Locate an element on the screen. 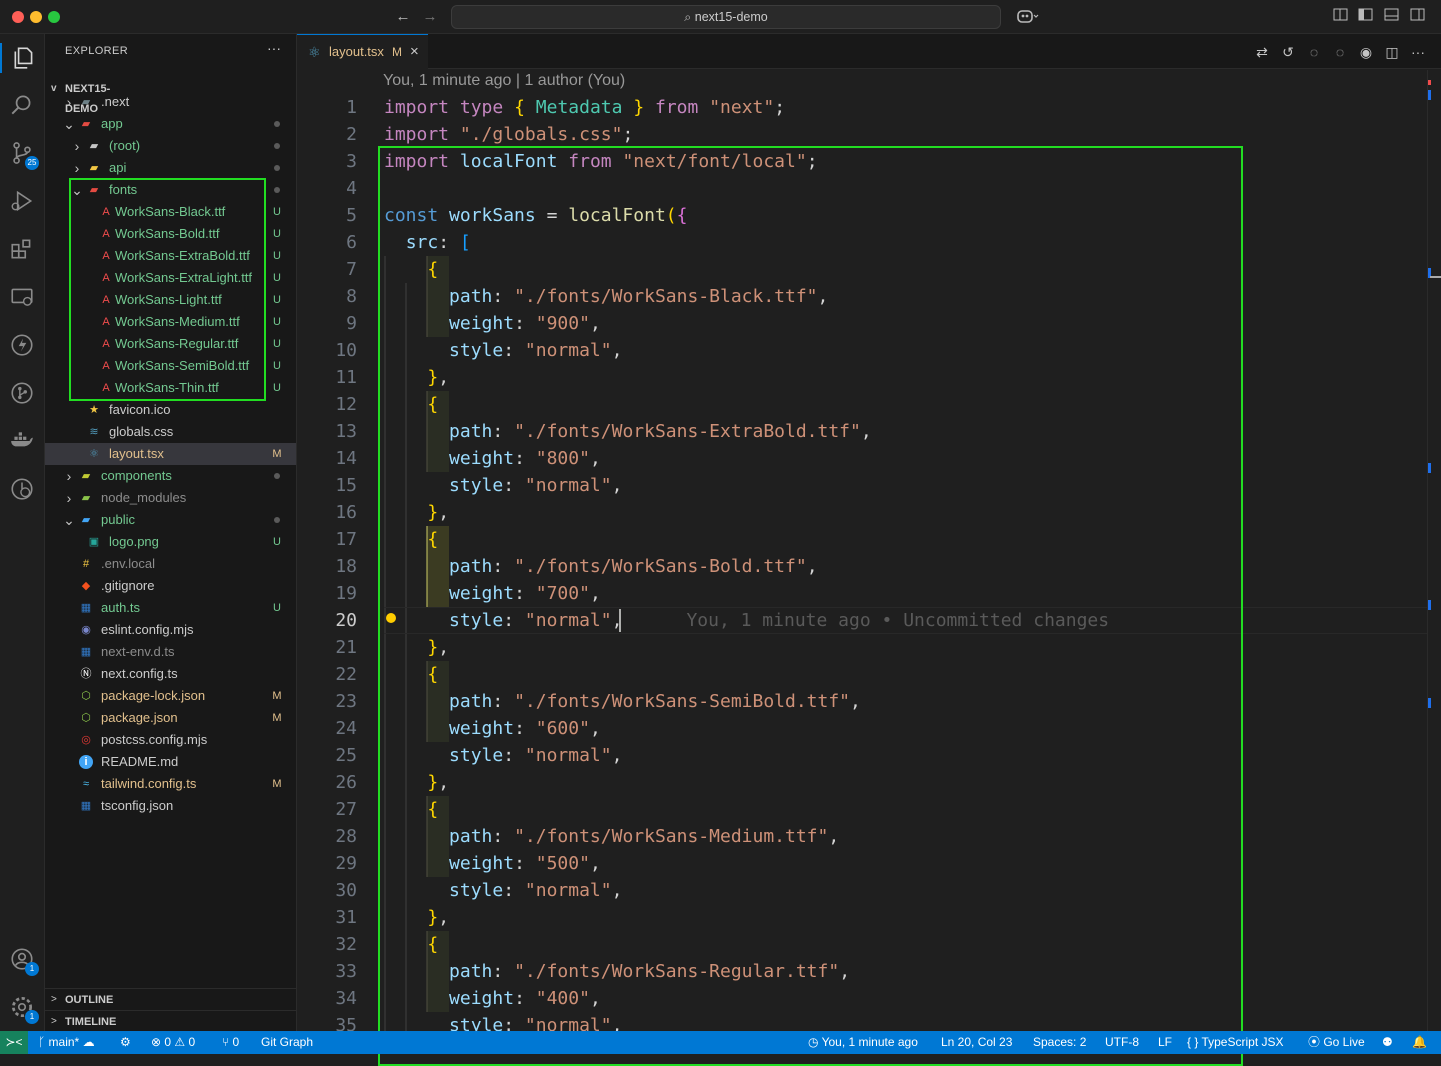  tree-item: ◉ eslint.config.mjs is located at coordinates (170, 630).